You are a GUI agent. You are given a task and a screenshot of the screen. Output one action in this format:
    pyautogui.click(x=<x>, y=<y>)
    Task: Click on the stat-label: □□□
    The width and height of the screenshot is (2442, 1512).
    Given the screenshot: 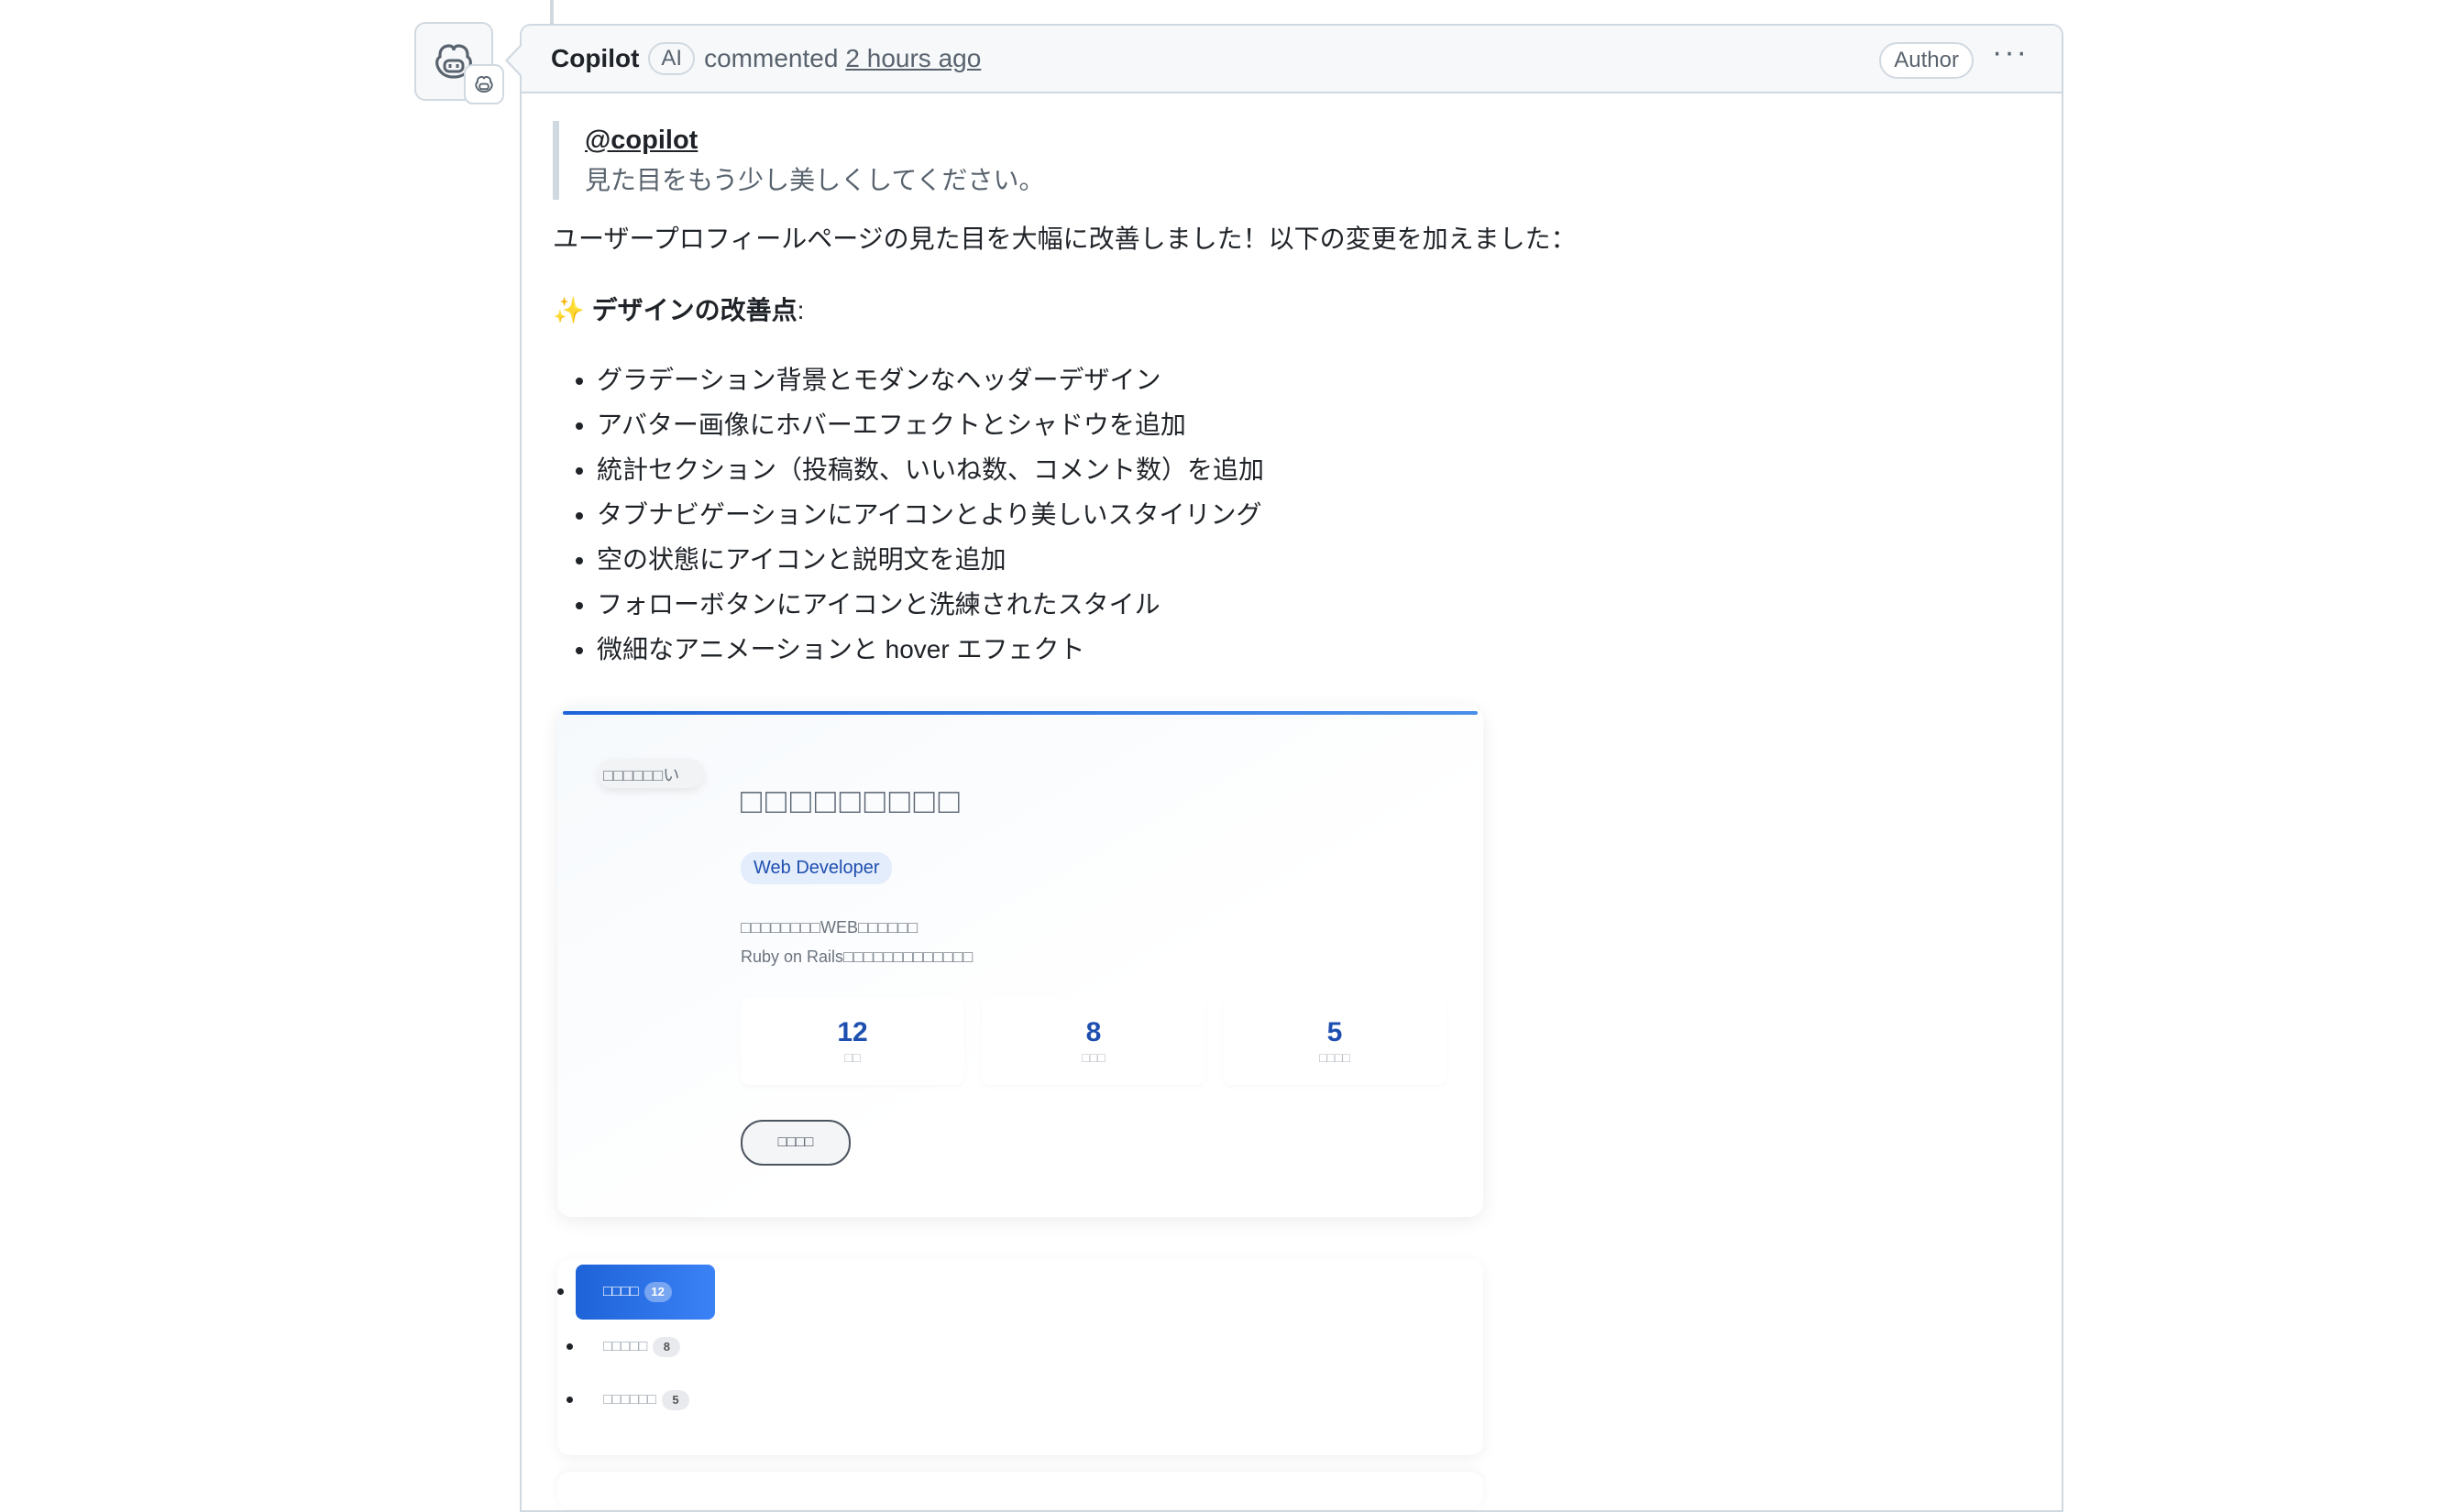 What is the action you would take?
    pyautogui.click(x=1094, y=1057)
    